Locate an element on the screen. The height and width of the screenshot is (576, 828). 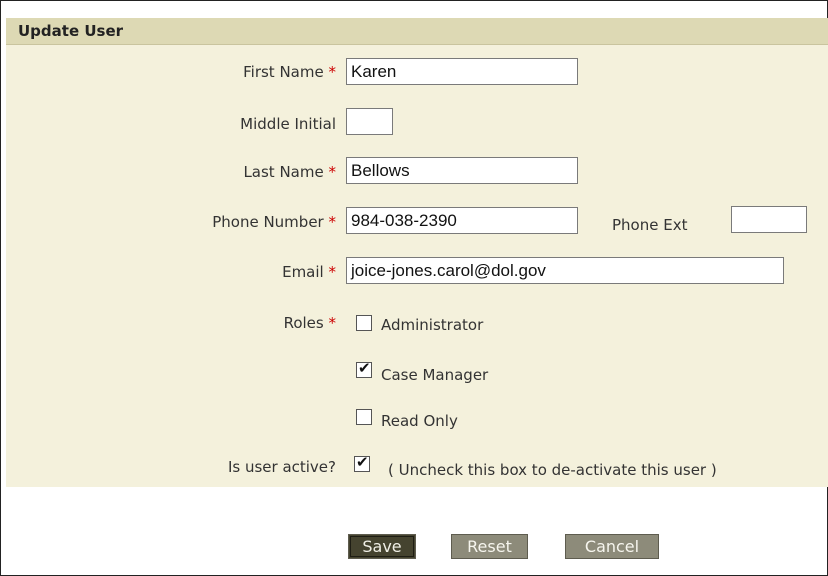
user-active-label: Is user active? is located at coordinates (281, 467).